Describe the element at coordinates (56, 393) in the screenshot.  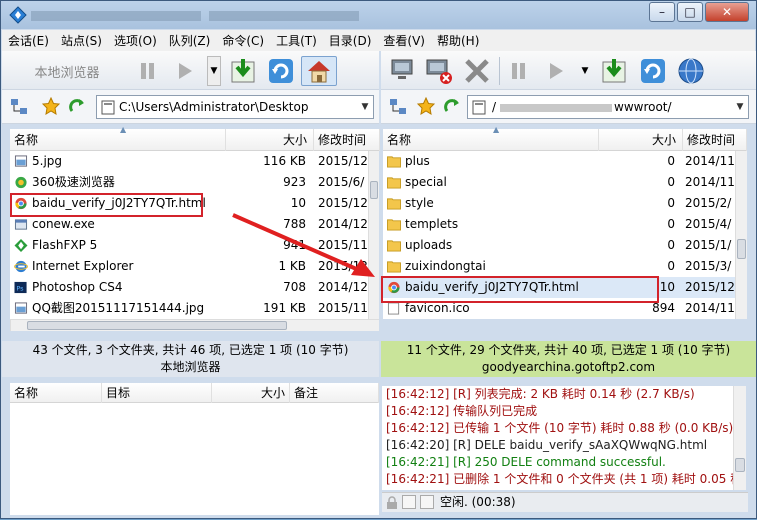
I see `queue-col-name: 名称` at that location.